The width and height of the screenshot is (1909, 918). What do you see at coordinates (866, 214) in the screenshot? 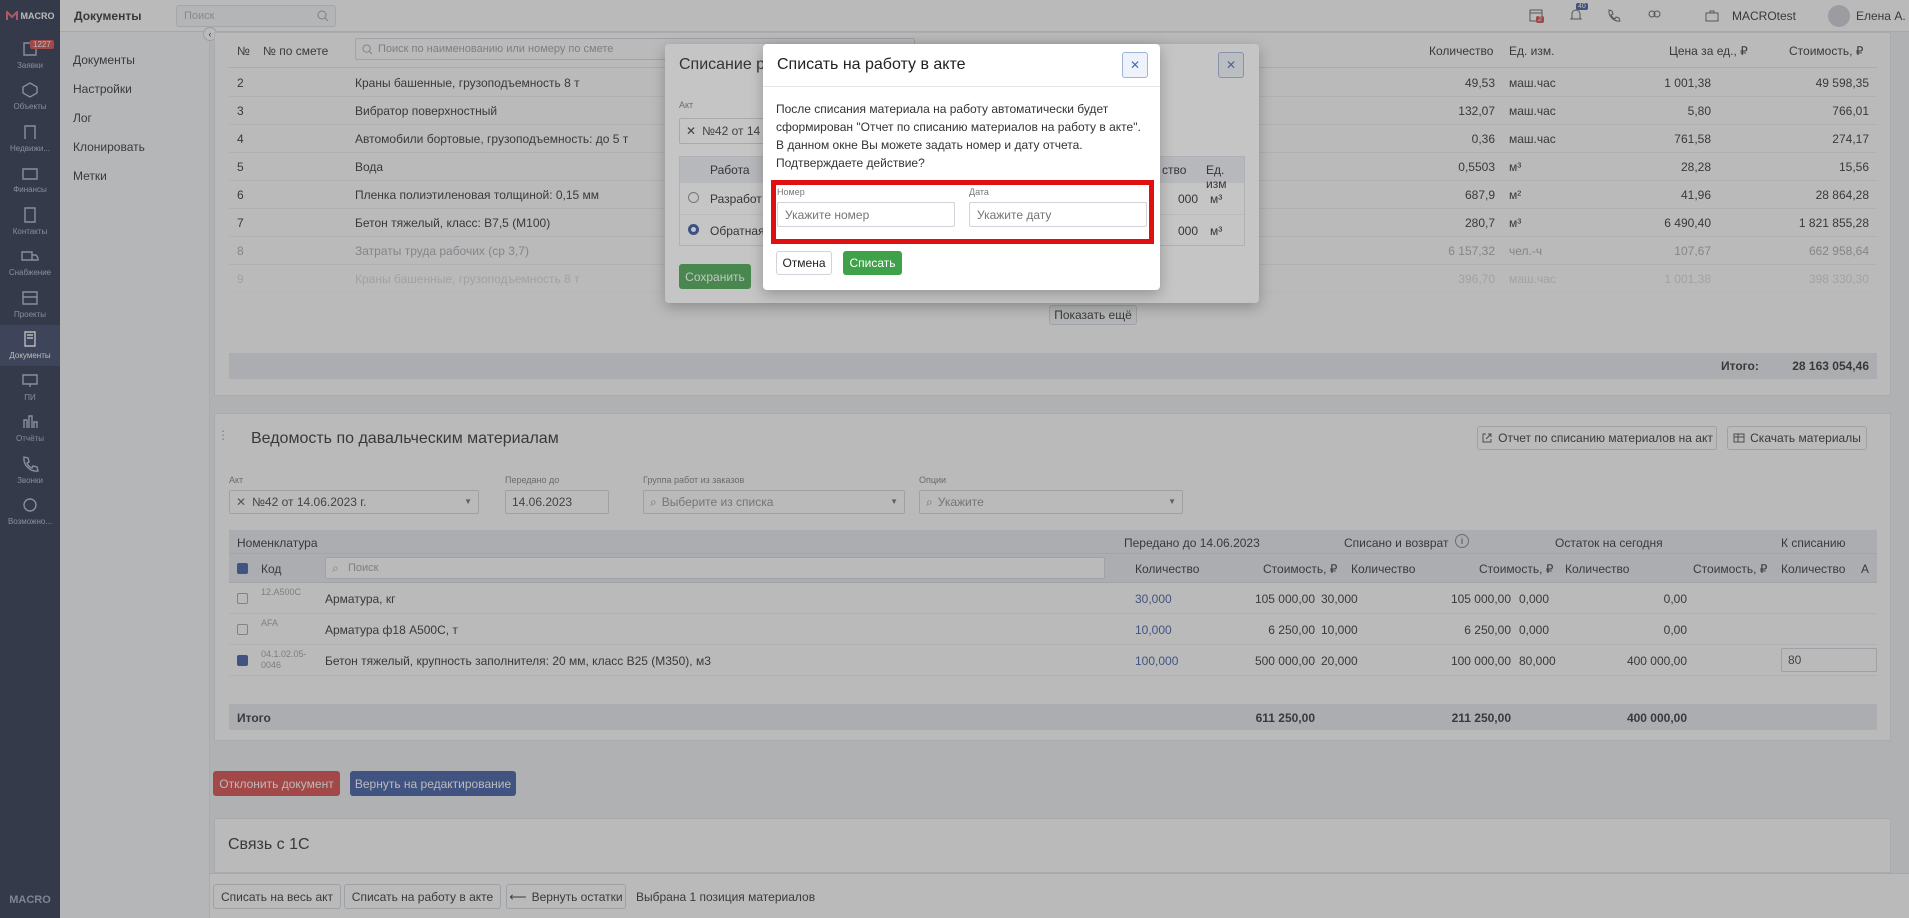
I see `number-input` at bounding box center [866, 214].